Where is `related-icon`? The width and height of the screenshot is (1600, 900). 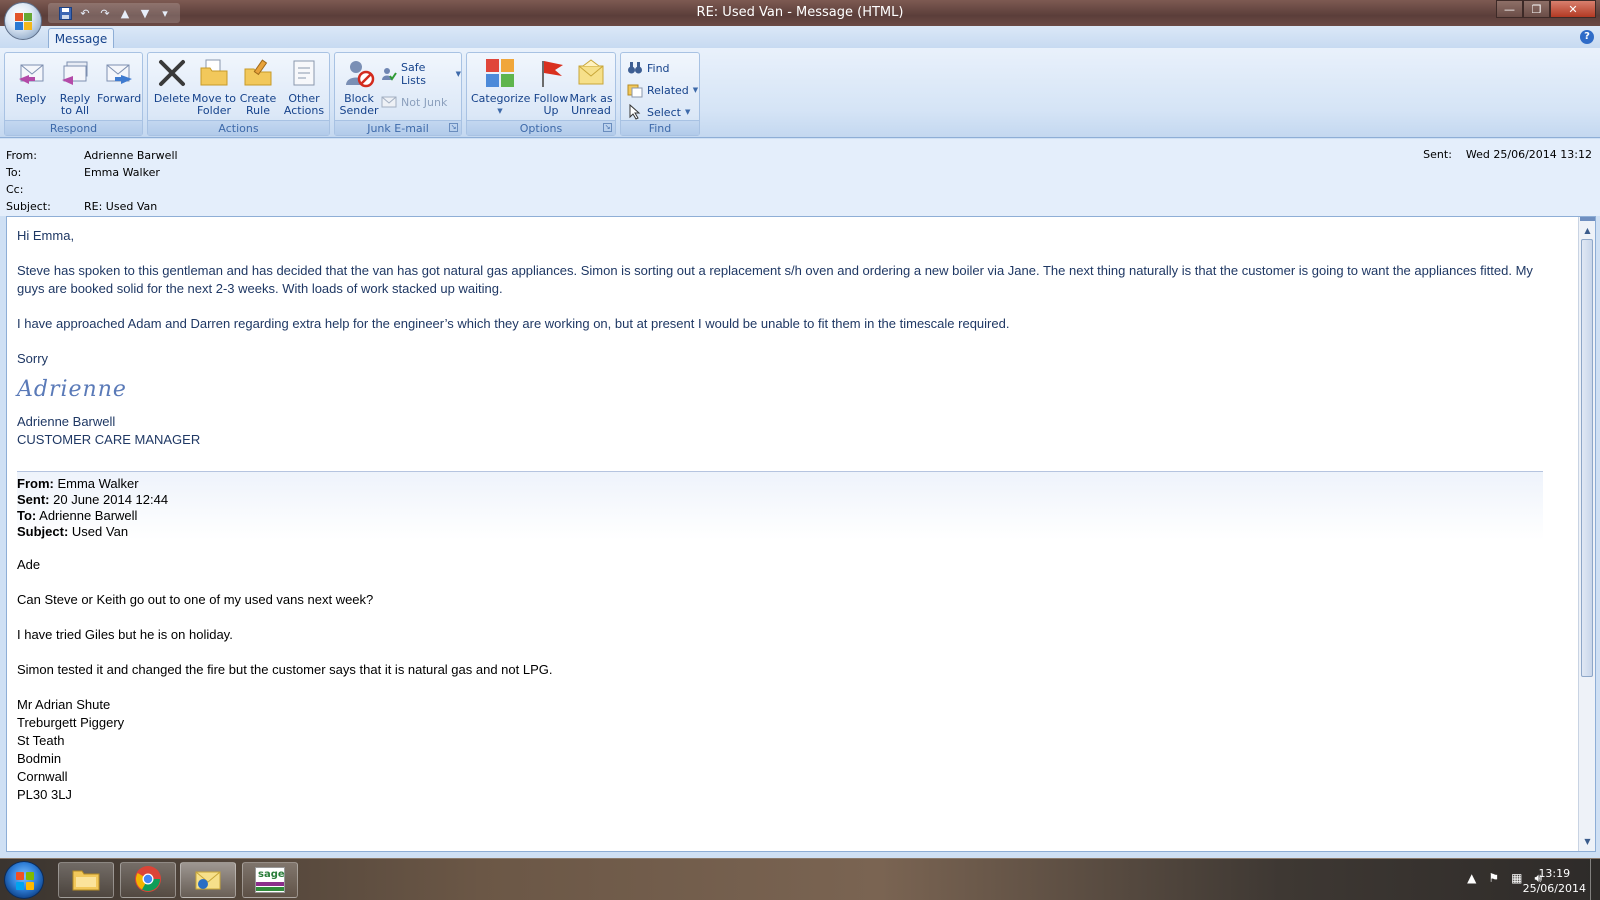
related-icon is located at coordinates (635, 90).